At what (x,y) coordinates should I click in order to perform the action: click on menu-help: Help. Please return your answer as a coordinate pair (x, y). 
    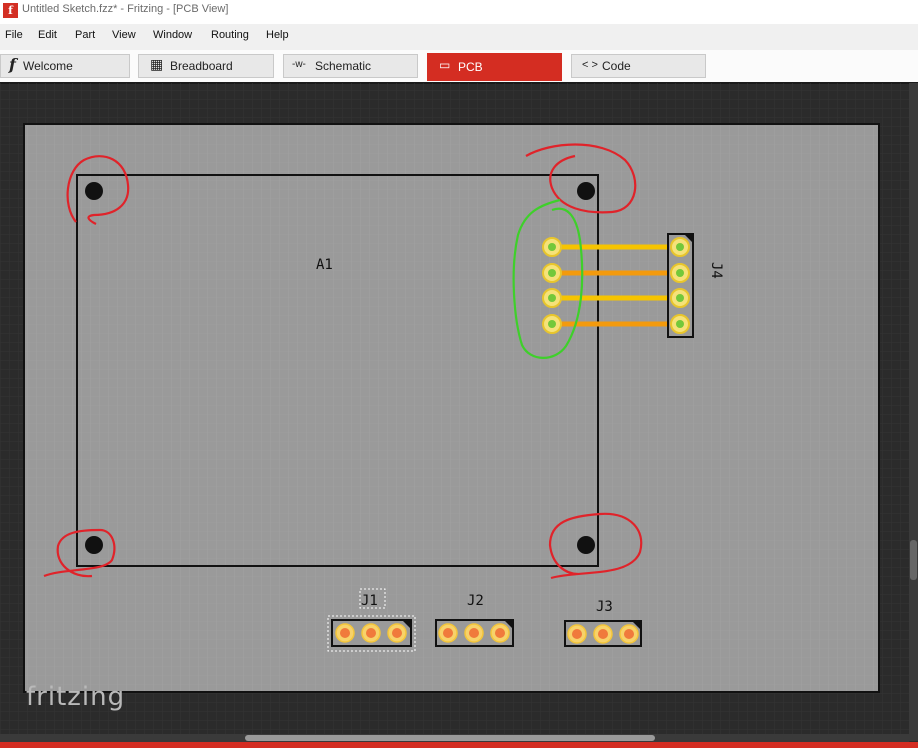
    Looking at the image, I should click on (277, 35).